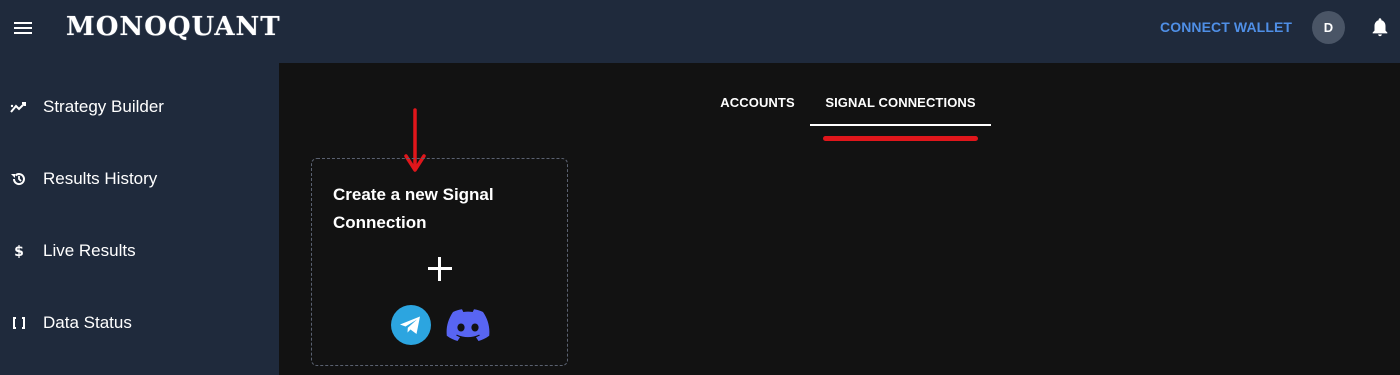 The image size is (1400, 375). What do you see at coordinates (103, 106) in the screenshot?
I see `sidebar-item-label: Strategy Builder` at bounding box center [103, 106].